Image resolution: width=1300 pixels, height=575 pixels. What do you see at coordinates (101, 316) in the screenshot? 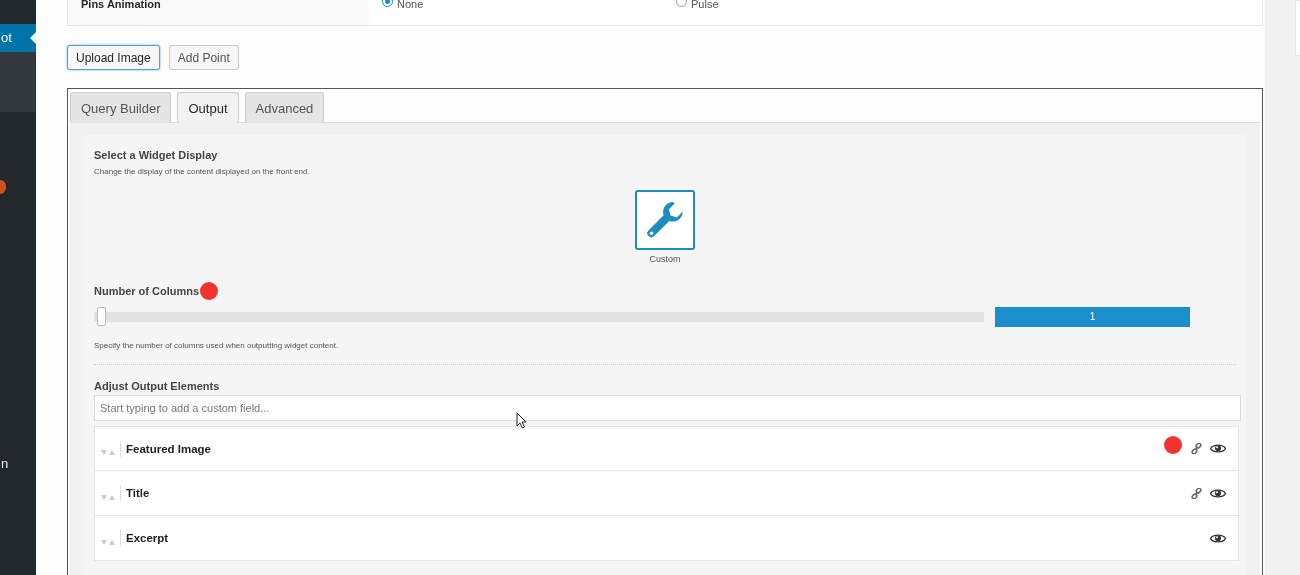
I see `slider-thumb` at bounding box center [101, 316].